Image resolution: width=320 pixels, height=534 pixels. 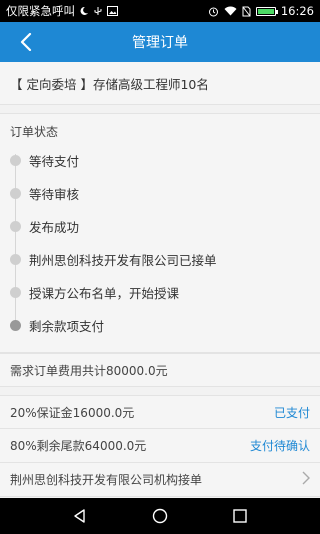 I want to click on chevron-right-icon, so click(x=306, y=479).